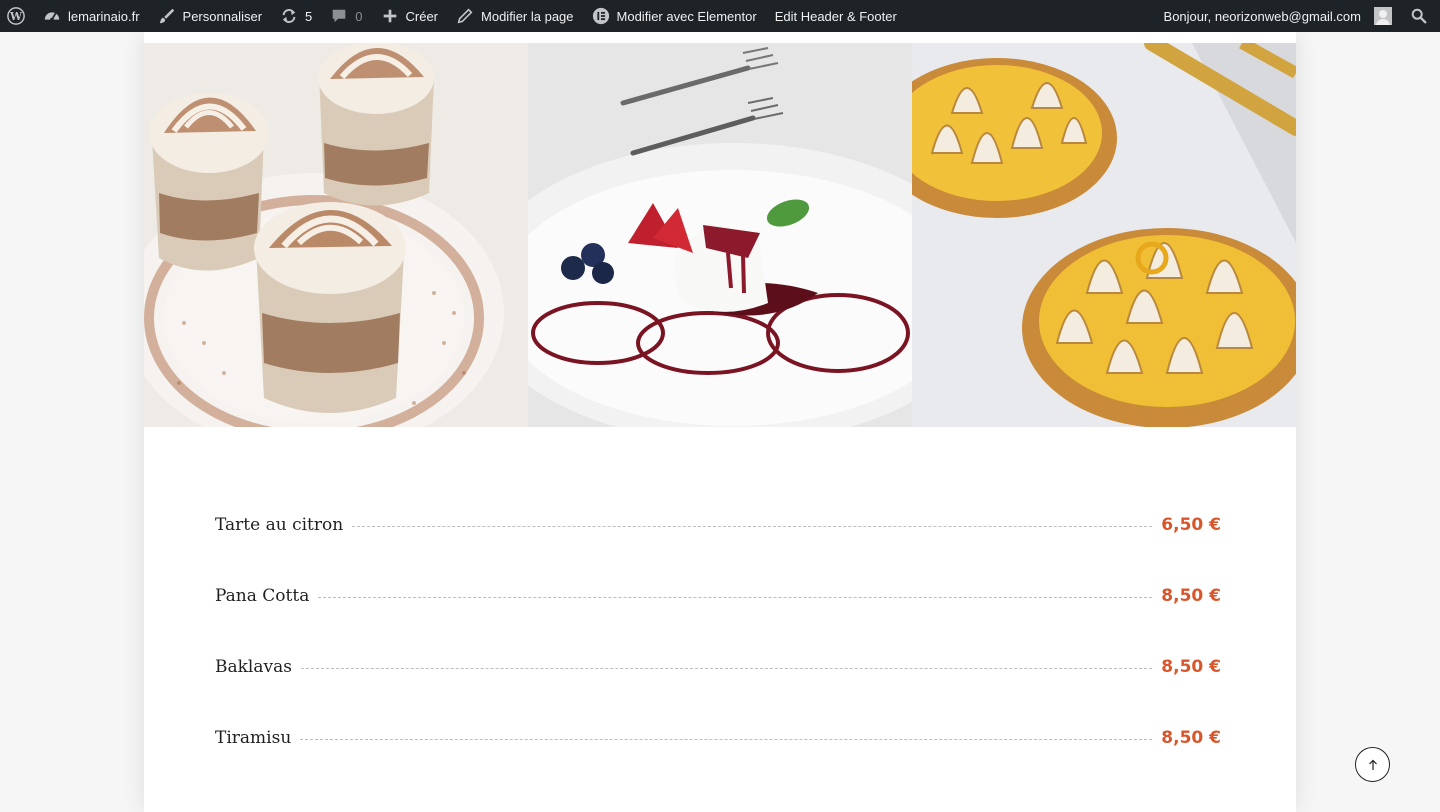  Describe the element at coordinates (1262, 16) in the screenshot. I see `greeting-label: Bonjour, neorizonweb@gmail.com` at that location.